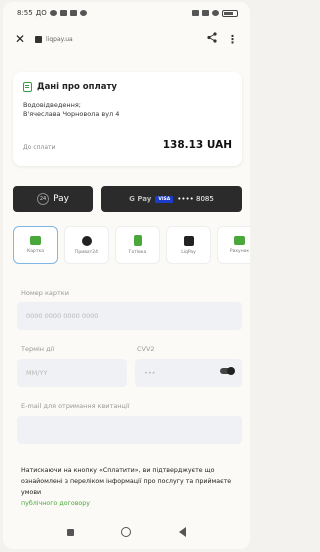 This screenshot has height=552, width=320. What do you see at coordinates (215, 13) in the screenshot?
I see `wifi-icon` at bounding box center [215, 13].